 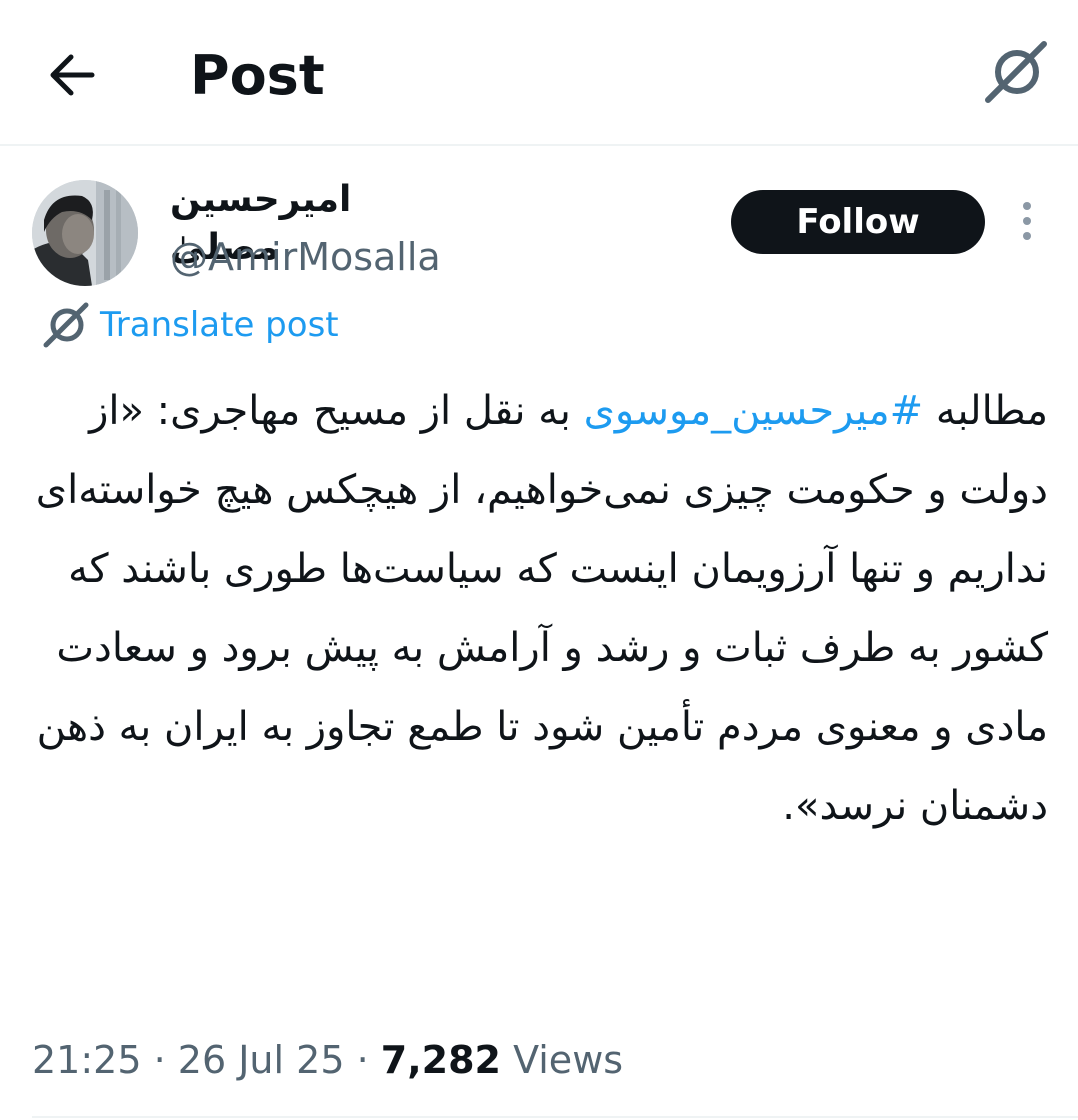 What do you see at coordinates (754, 411) in the screenshot?
I see `hashtag-link: #میرحسین_موسوی` at bounding box center [754, 411].